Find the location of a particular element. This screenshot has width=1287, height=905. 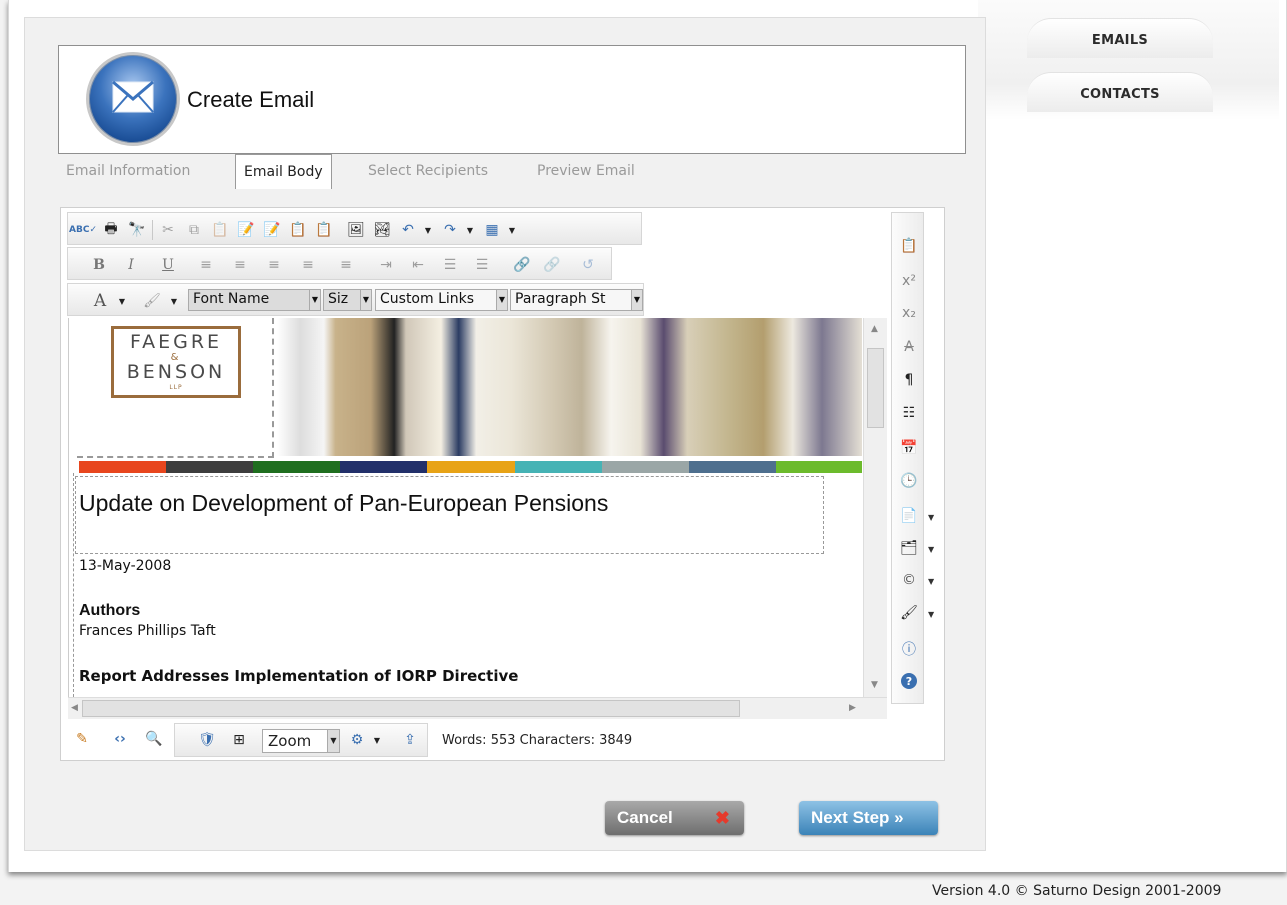

highlight-color-icon: 🖌 is located at coordinates (152, 301).